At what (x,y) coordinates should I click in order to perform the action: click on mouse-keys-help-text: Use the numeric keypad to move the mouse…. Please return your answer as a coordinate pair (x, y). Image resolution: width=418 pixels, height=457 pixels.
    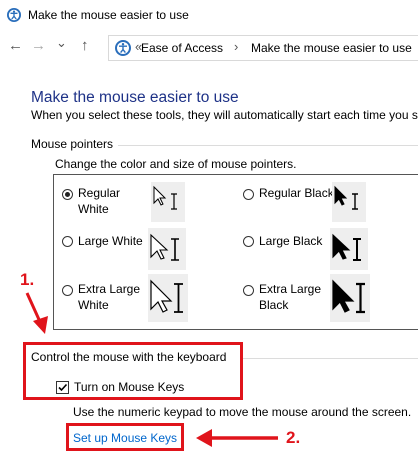
    Looking at the image, I should click on (242, 412).